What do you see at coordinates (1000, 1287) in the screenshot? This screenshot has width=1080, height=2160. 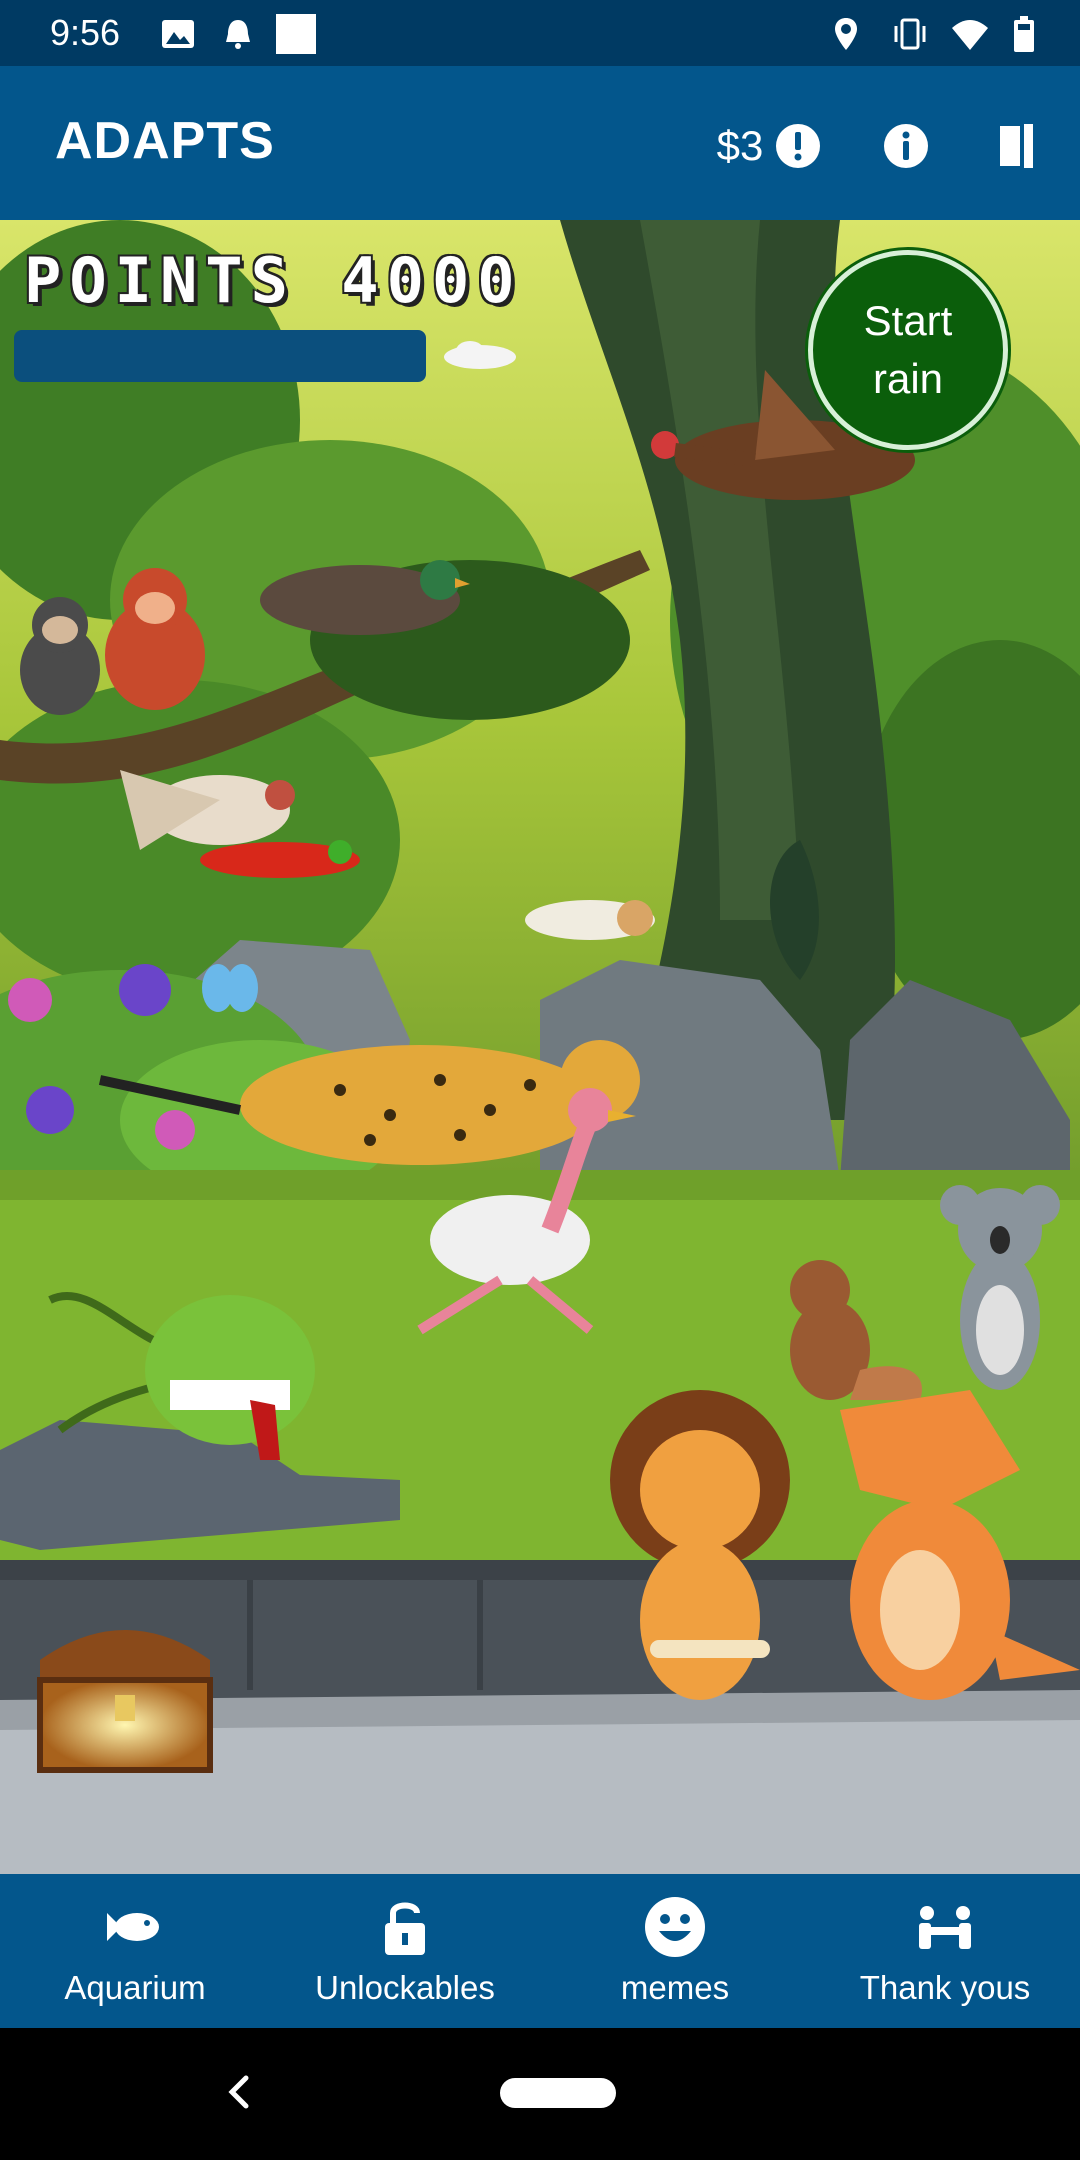 I see `koala-sprite` at bounding box center [1000, 1287].